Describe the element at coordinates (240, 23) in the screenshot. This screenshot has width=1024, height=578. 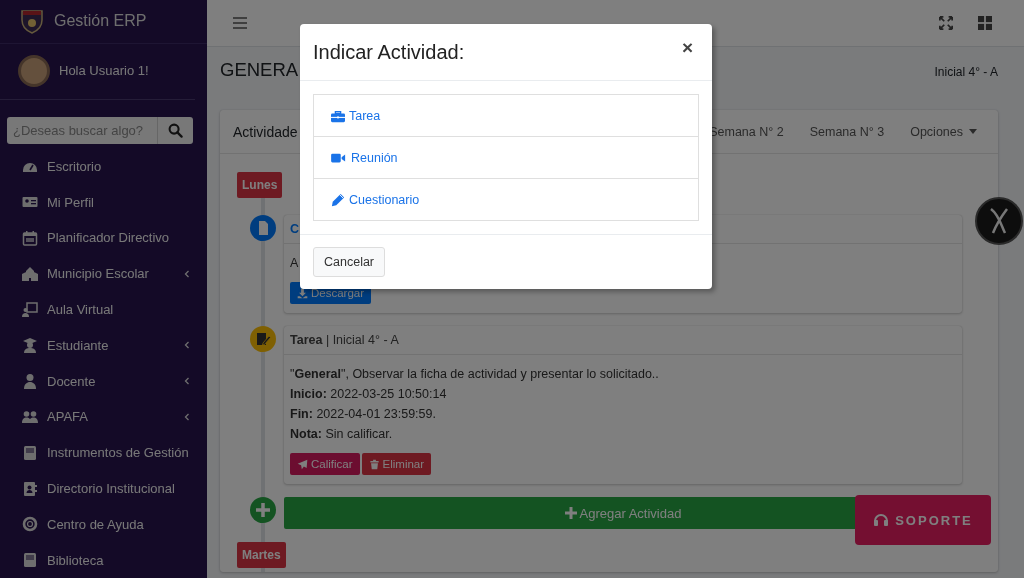
I see `menu-icon` at that location.